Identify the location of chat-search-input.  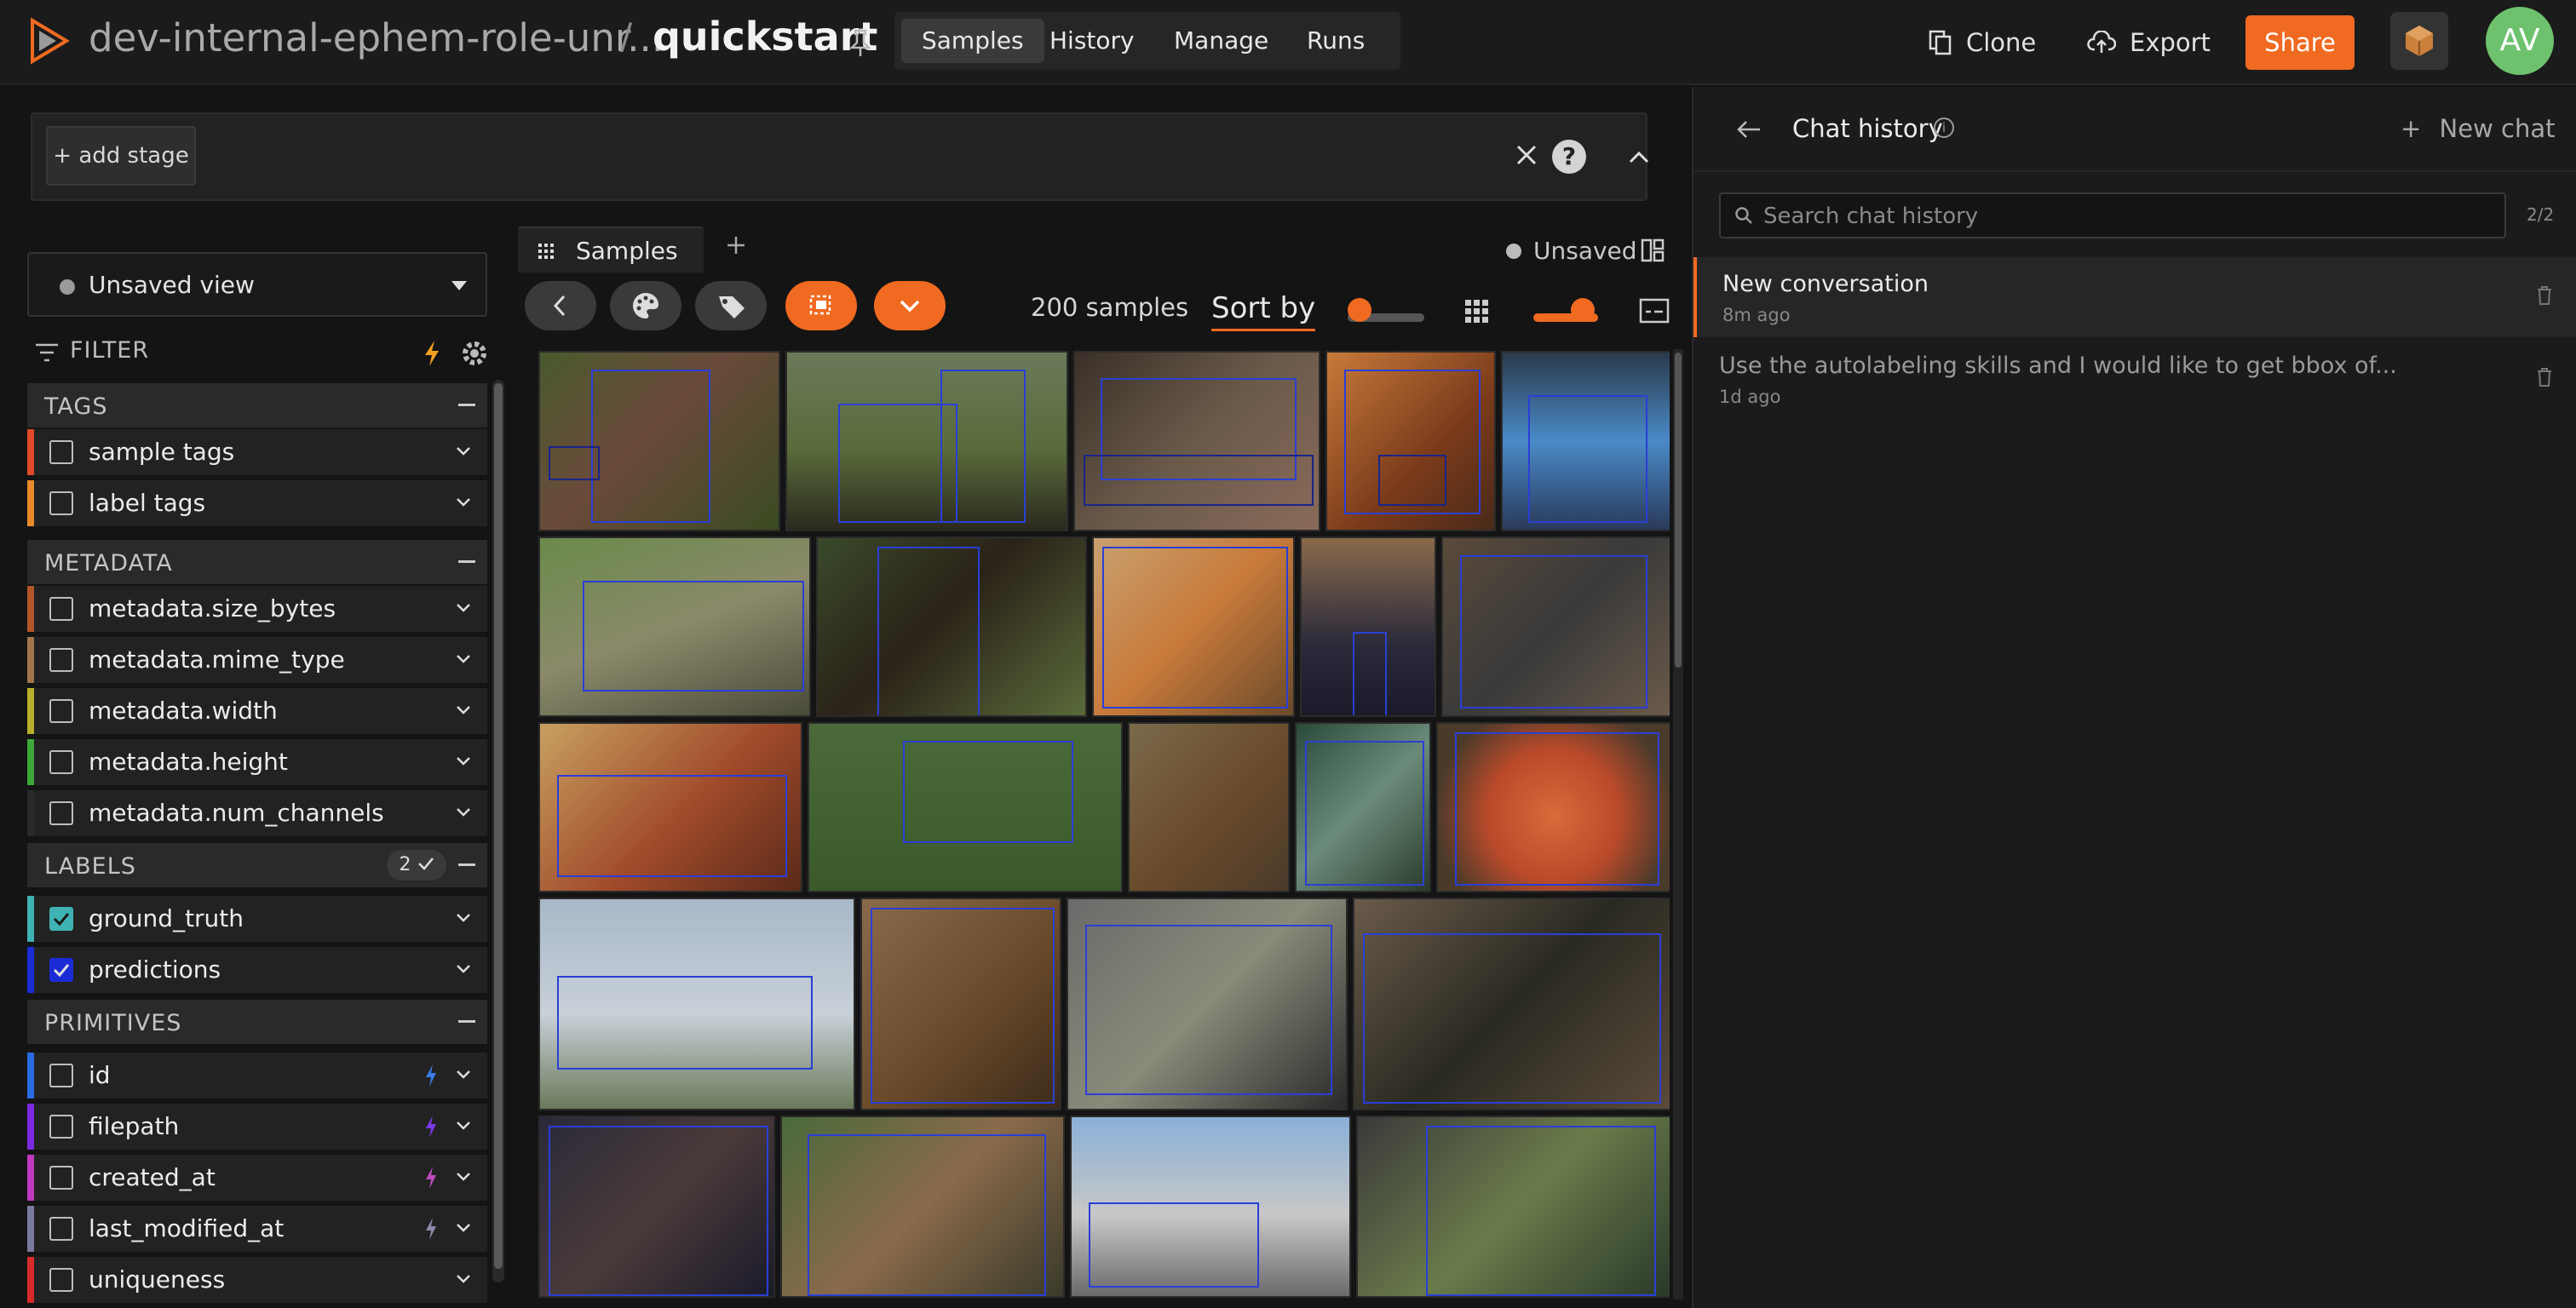
(2130, 216).